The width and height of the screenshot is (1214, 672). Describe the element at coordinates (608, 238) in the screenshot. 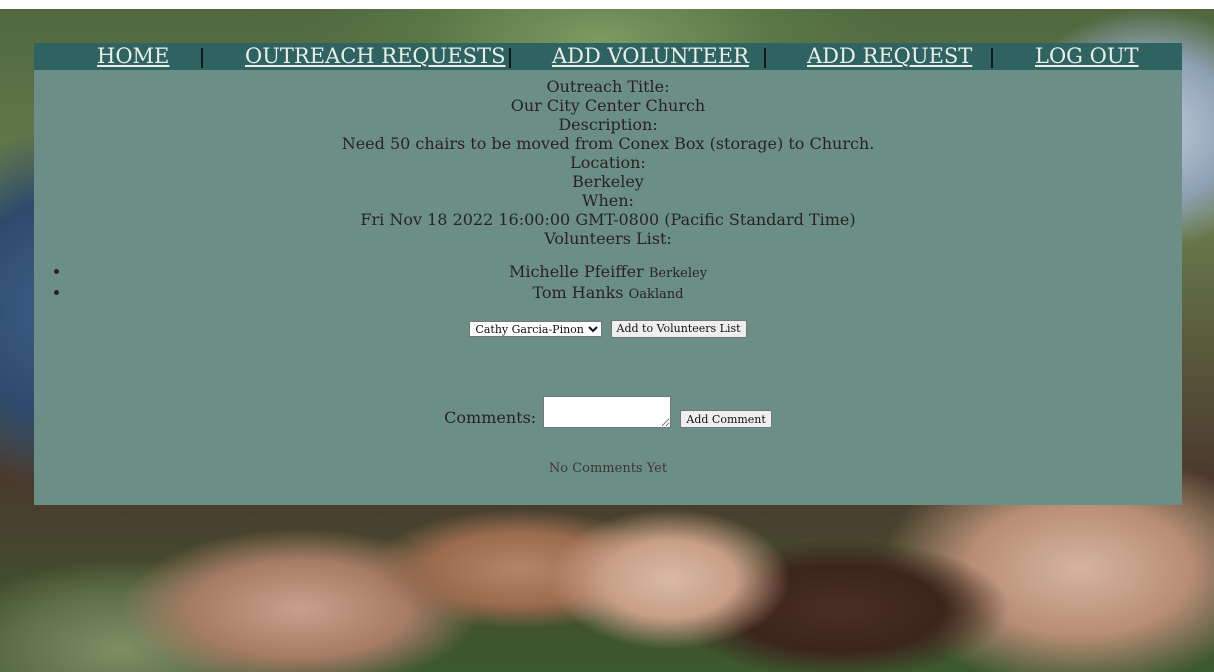

I see `volunteers-list-label: Volunteers List:` at that location.